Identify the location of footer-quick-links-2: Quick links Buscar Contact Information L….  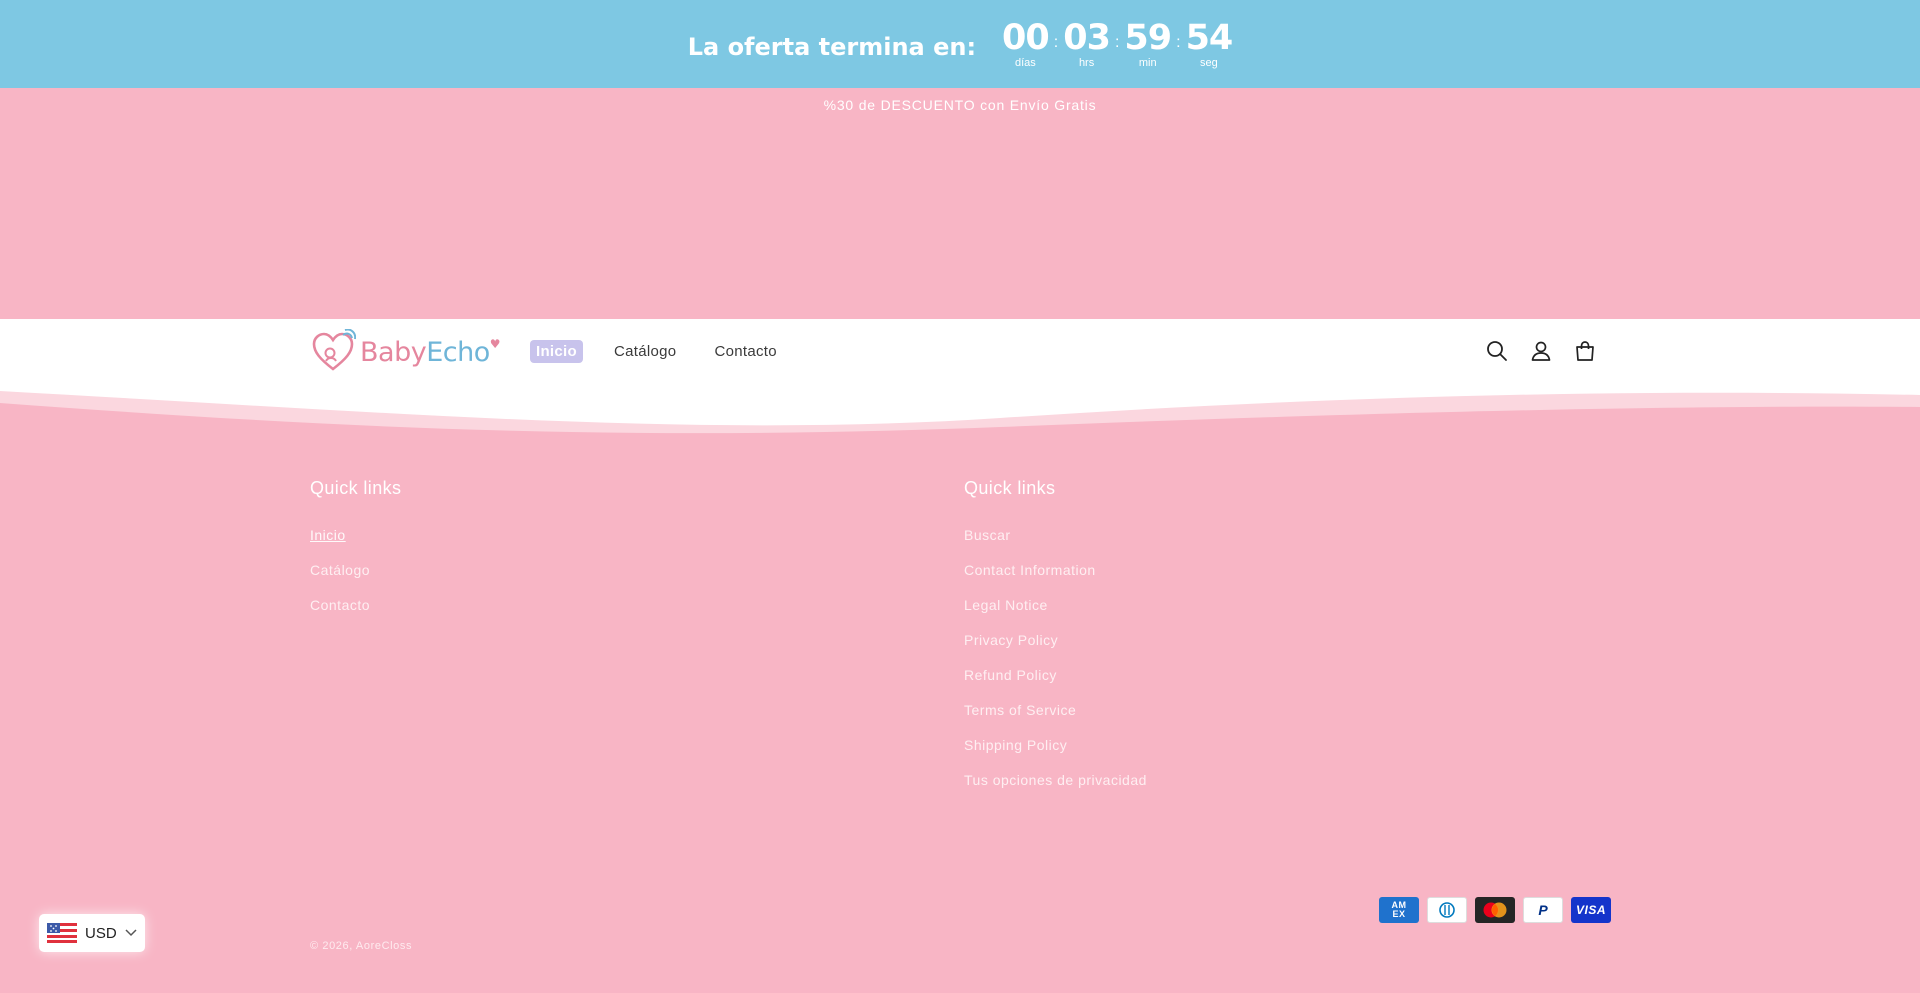
(1055, 642).